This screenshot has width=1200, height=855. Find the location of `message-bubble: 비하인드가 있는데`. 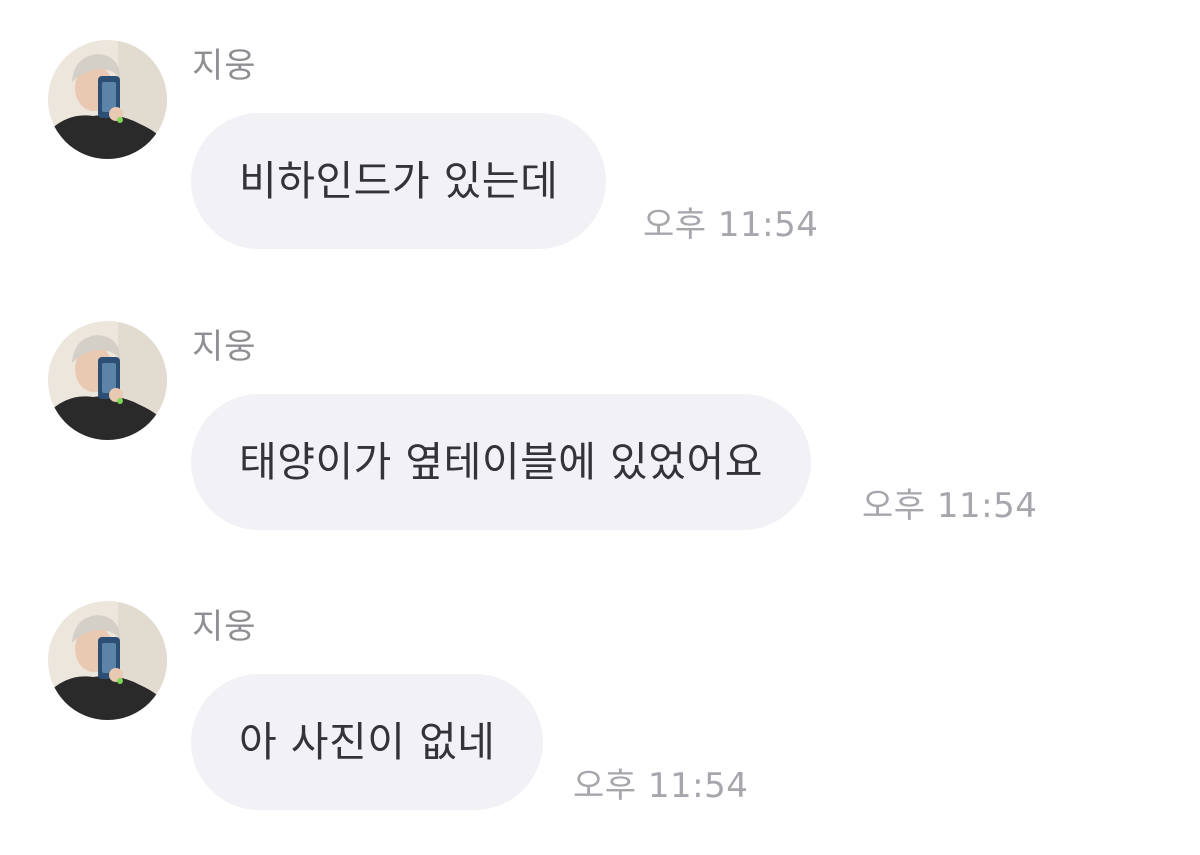

message-bubble: 비하인드가 있는데 is located at coordinates (399, 181).